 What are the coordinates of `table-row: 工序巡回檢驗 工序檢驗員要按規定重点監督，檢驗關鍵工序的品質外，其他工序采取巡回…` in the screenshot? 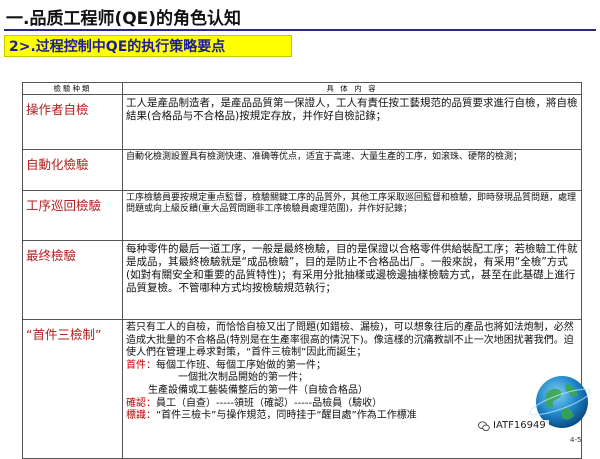 It's located at (302, 215).